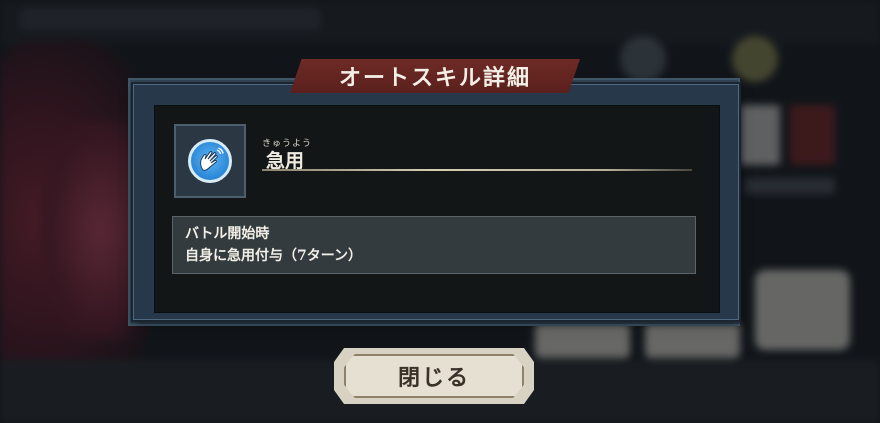 The image size is (880, 423). I want to click on hand-icon, so click(210, 161).